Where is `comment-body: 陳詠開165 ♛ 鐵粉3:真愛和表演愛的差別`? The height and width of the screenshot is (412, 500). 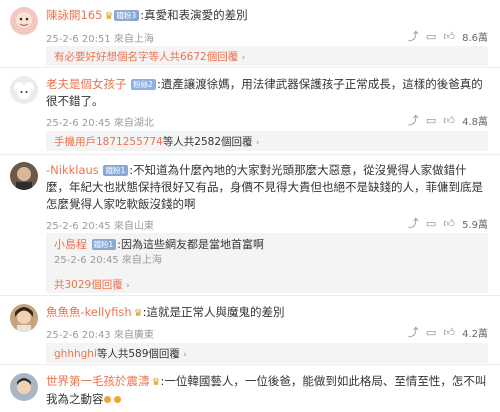 comment-body: 陳詠開165 ♛ 鐵粉3:真愛和表演愛的差別 is located at coordinates (267, 16).